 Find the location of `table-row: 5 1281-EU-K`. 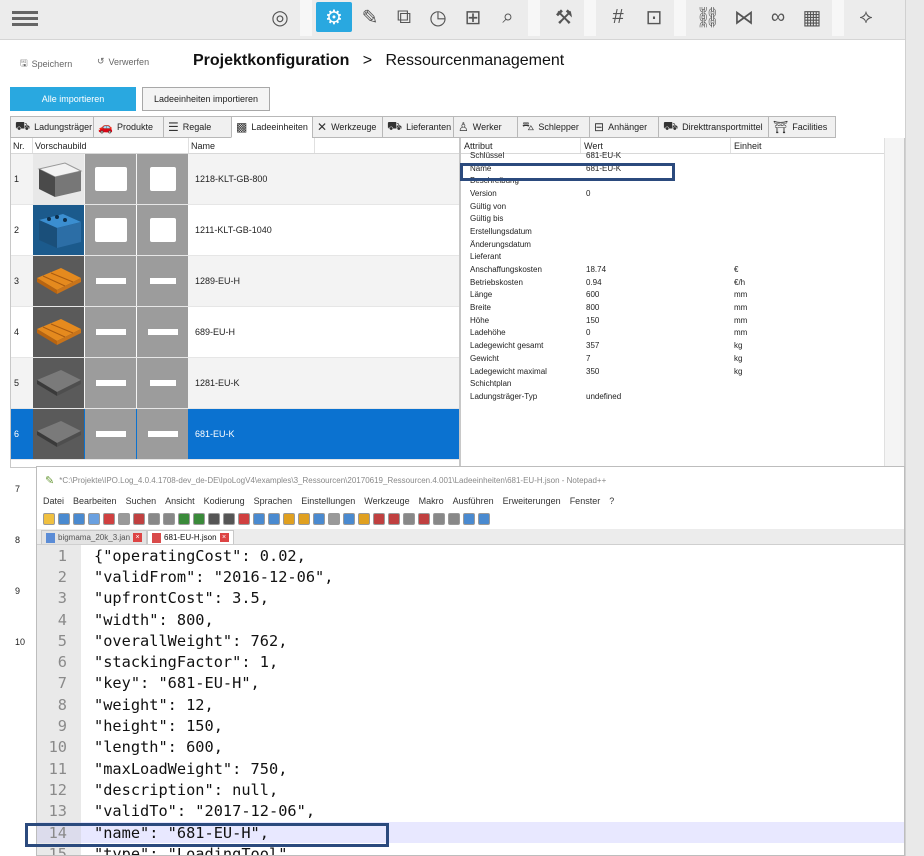

table-row: 5 1281-EU-K is located at coordinates (235, 383).